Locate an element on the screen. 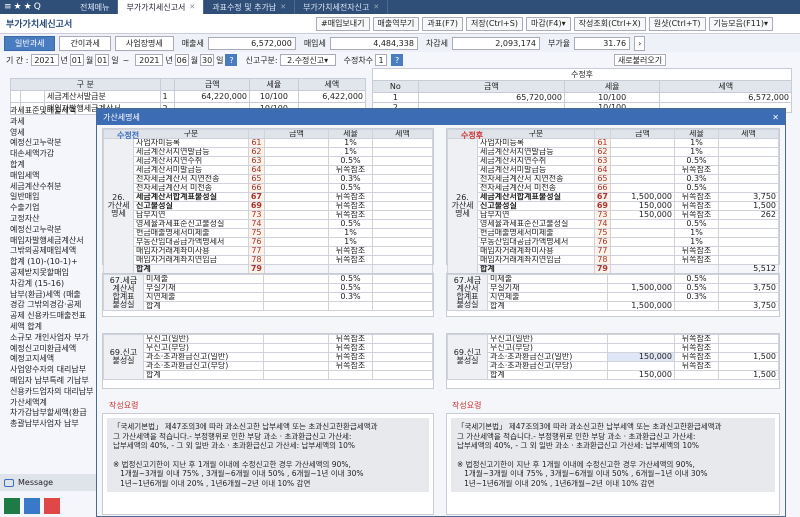  tax-cell is located at coordinates (402, 260).